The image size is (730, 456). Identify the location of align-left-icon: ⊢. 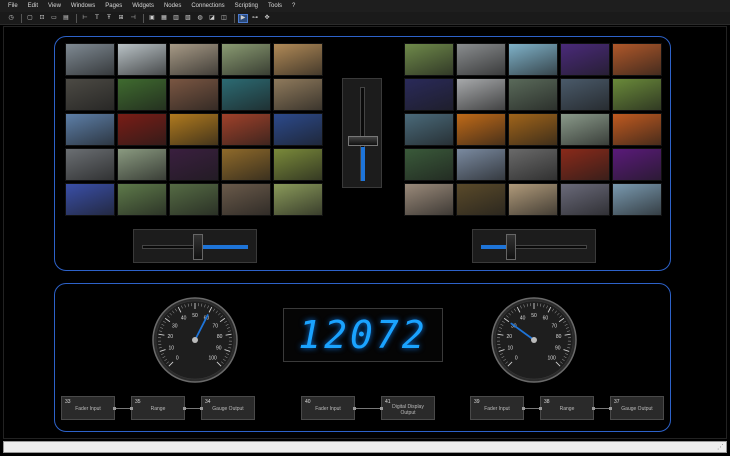
(85, 18).